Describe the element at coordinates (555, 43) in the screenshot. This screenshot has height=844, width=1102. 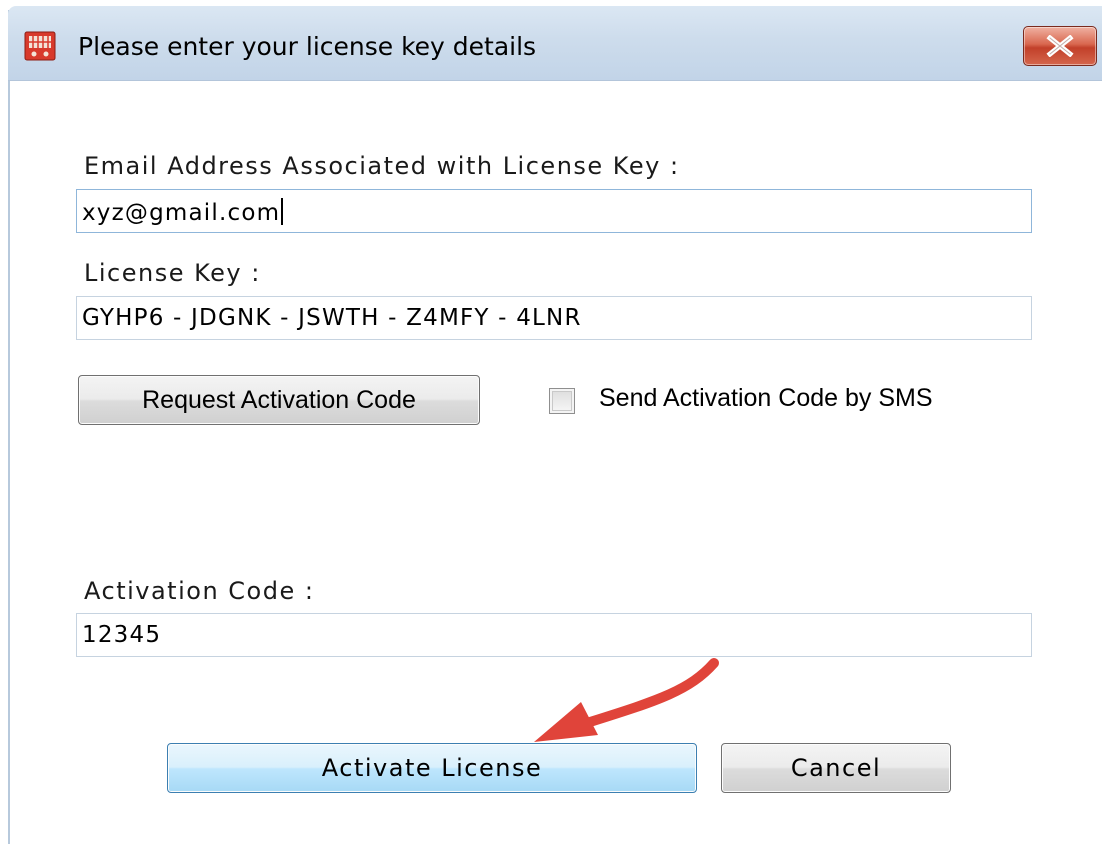
I see `title-bar: Please enter your license key details` at that location.